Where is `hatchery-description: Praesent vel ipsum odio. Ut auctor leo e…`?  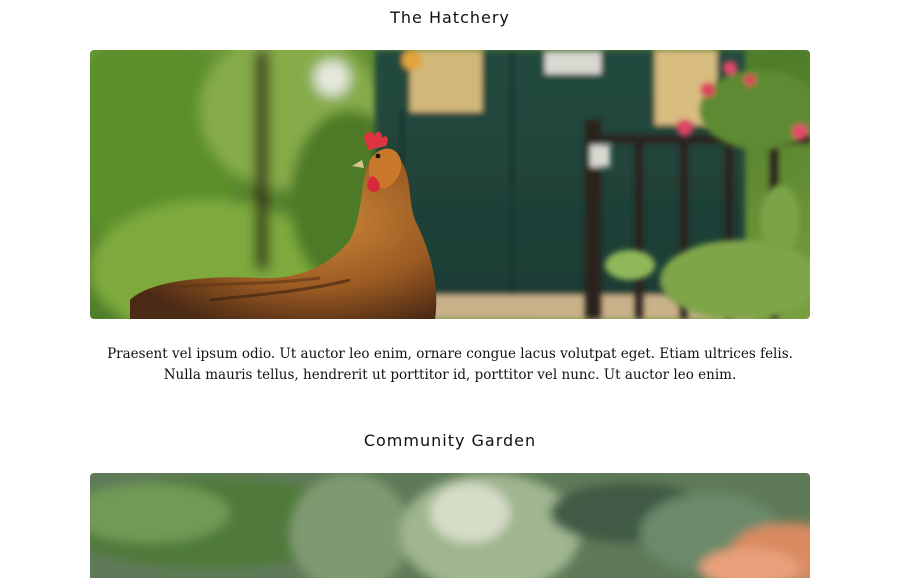
hatchery-description: Praesent vel ipsum odio. Ut auctor leo e… is located at coordinates (450, 364).